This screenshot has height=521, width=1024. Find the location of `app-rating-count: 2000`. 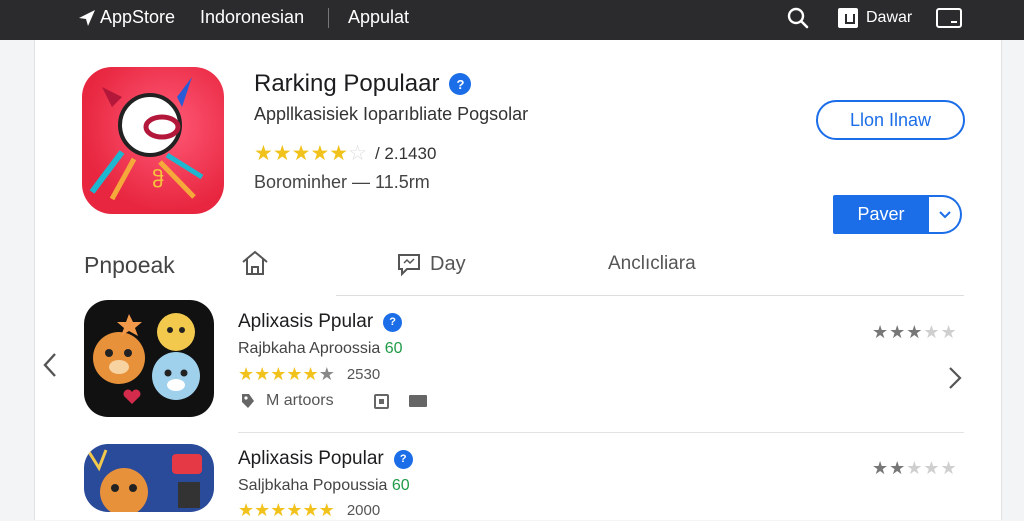

app-rating-count: 2000 is located at coordinates (363, 510).